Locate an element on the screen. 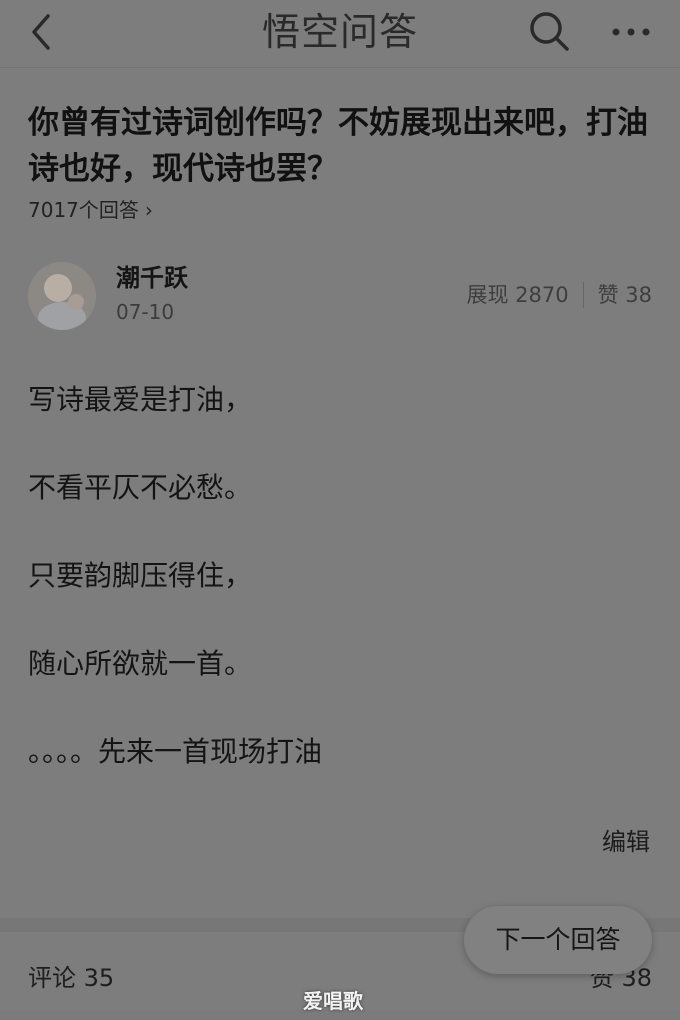 The height and width of the screenshot is (1020, 680). top-navigation-bar: 悟空问答 is located at coordinates (340, 34).